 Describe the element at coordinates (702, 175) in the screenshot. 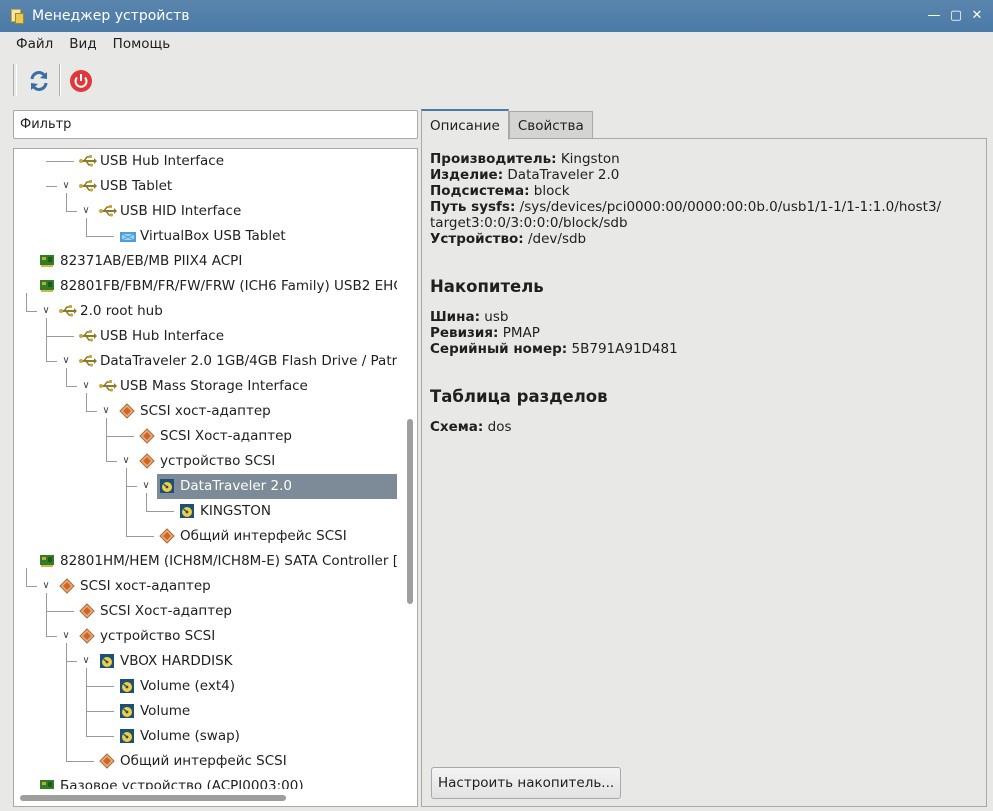

I see `product-row: Изделие: DataTraveler 2.0` at that location.